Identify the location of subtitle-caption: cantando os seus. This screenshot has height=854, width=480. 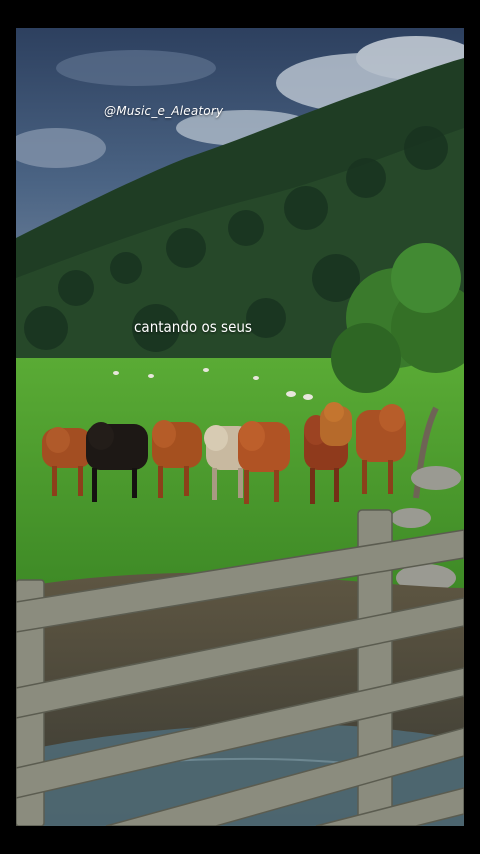
(193, 327).